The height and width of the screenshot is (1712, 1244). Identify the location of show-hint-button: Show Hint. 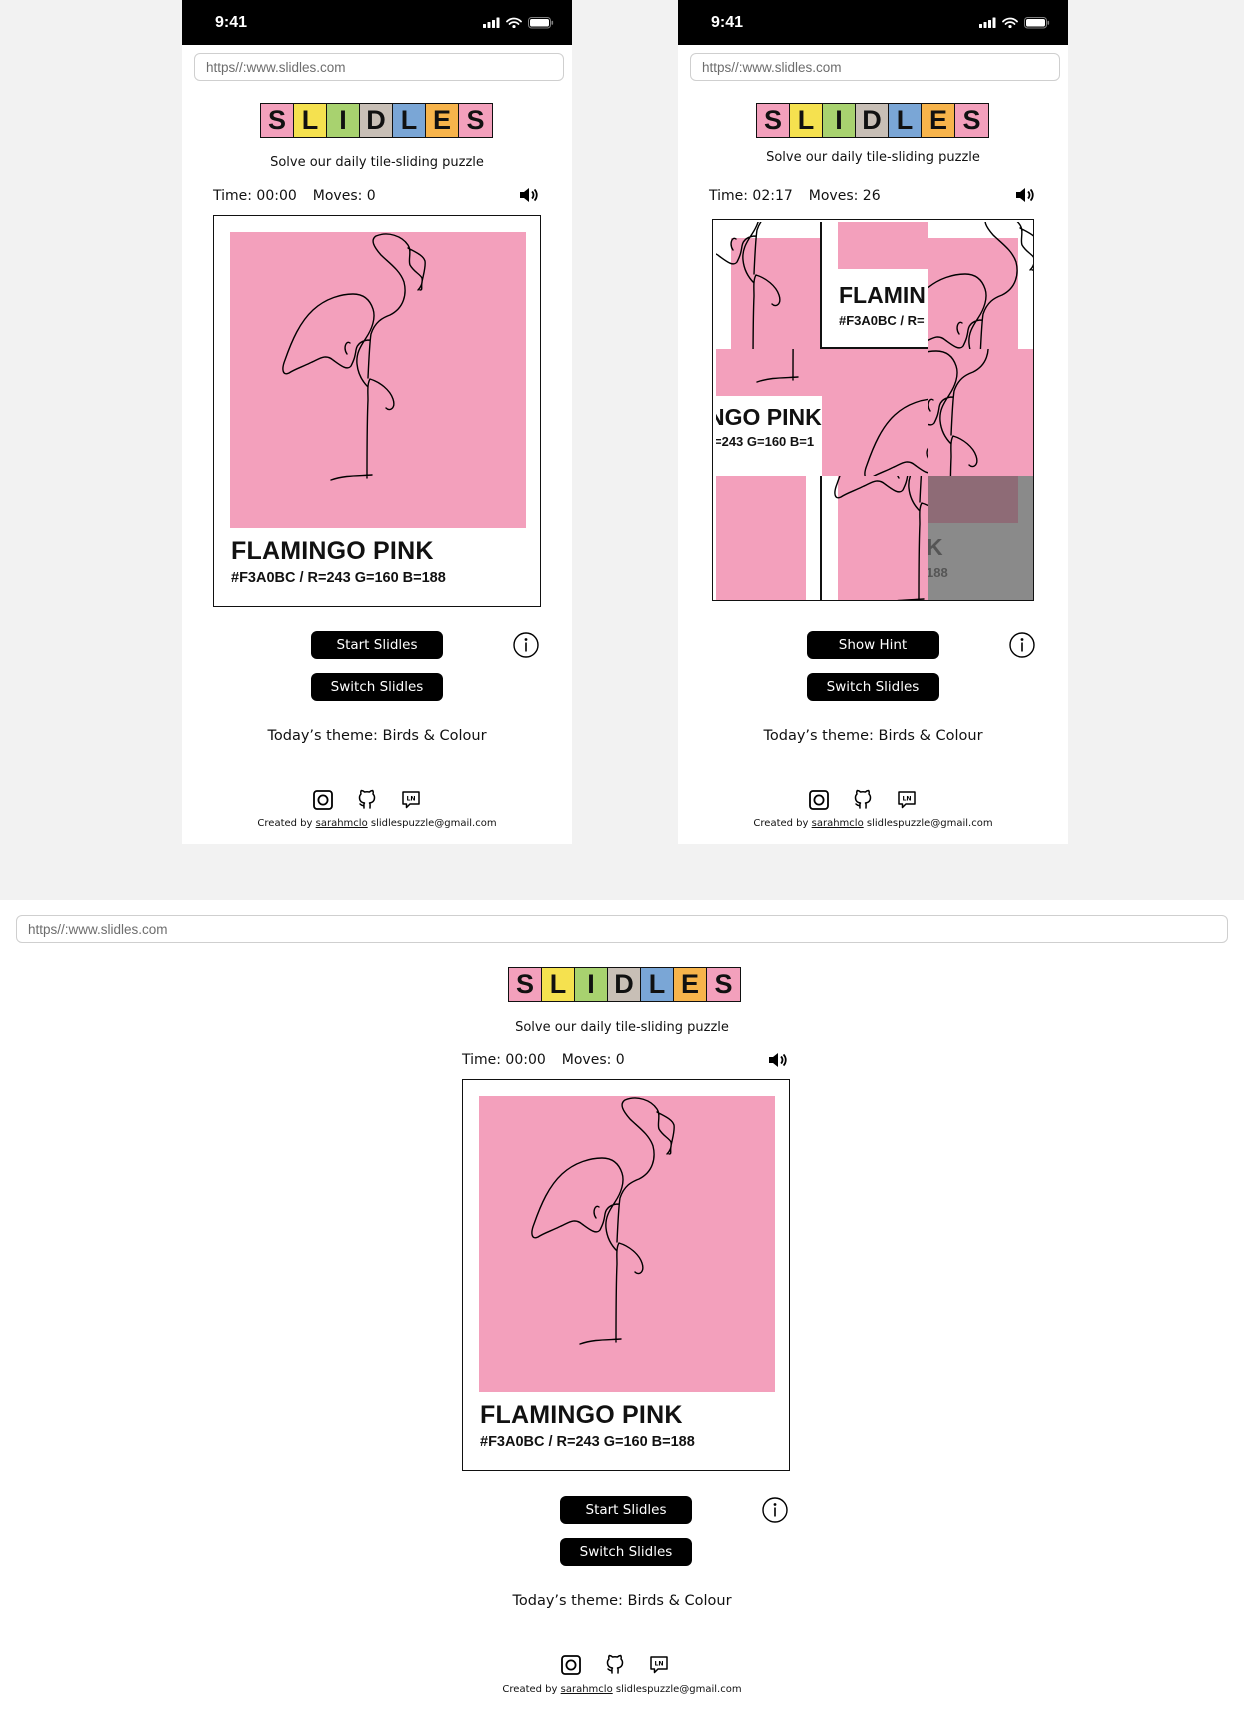
(873, 645).